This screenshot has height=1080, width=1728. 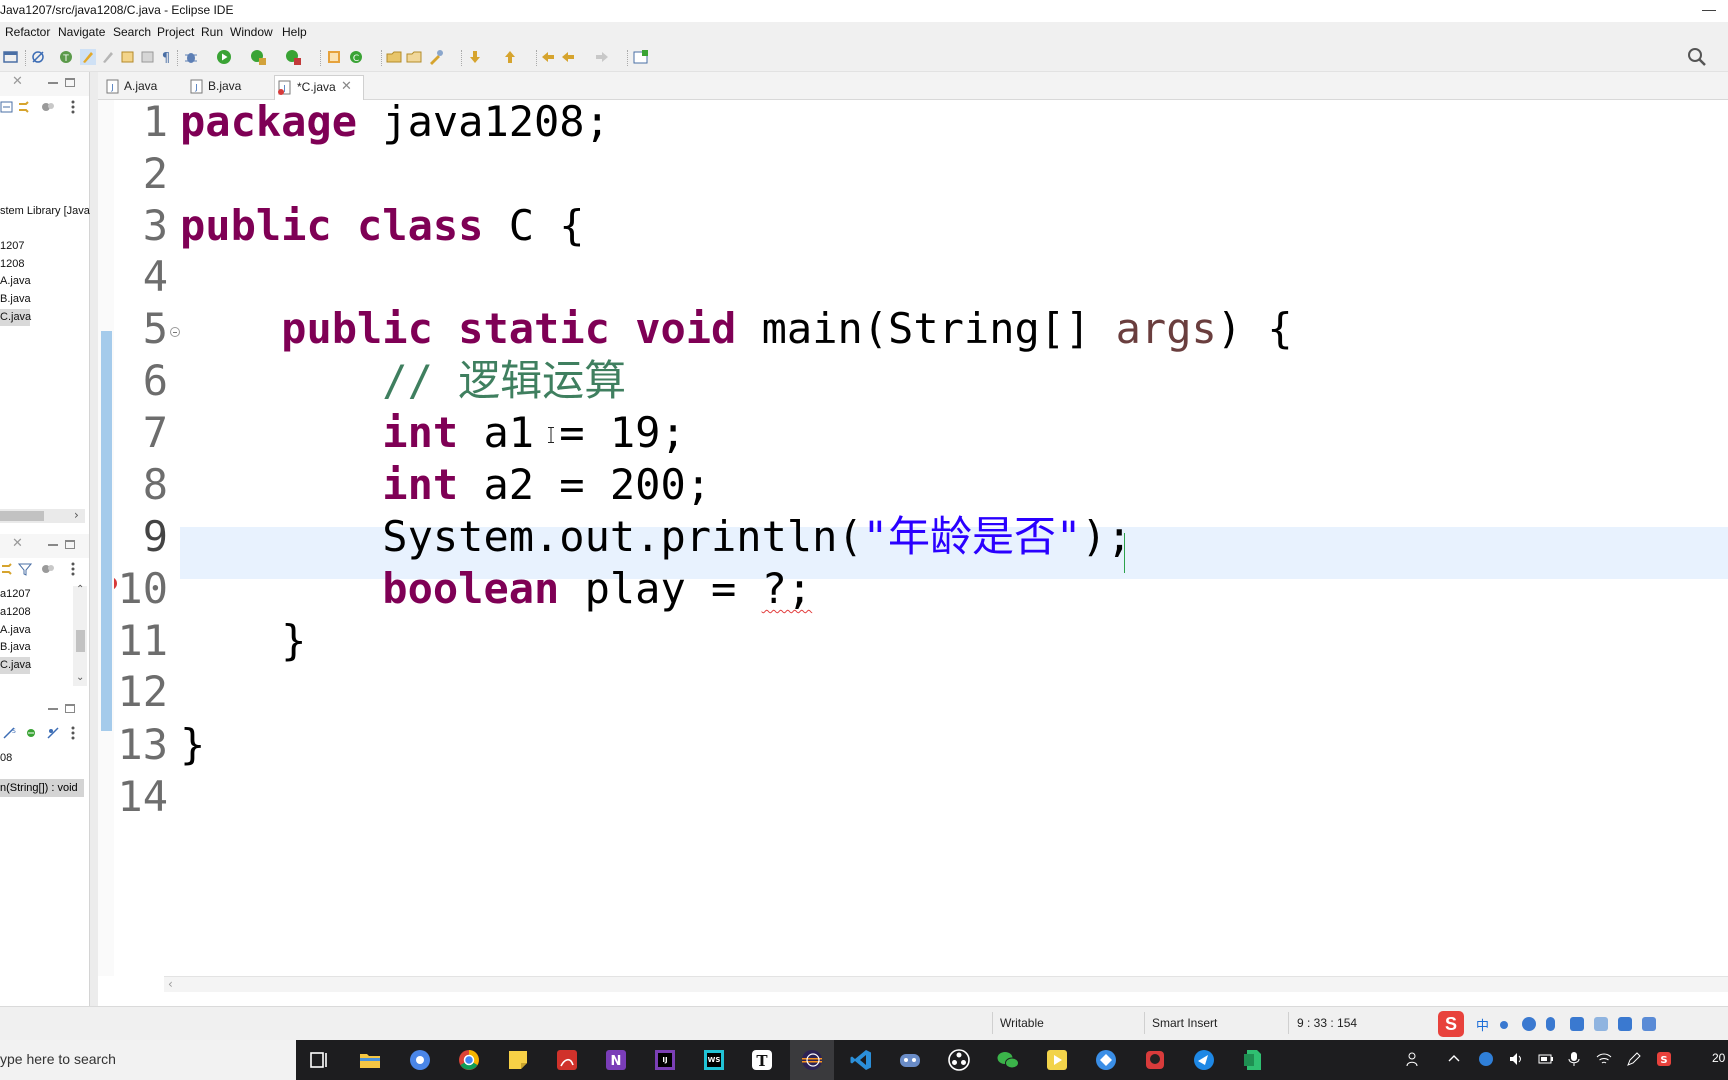 What do you see at coordinates (1454, 1059) in the screenshot?
I see `show-hidden-icons-icon` at bounding box center [1454, 1059].